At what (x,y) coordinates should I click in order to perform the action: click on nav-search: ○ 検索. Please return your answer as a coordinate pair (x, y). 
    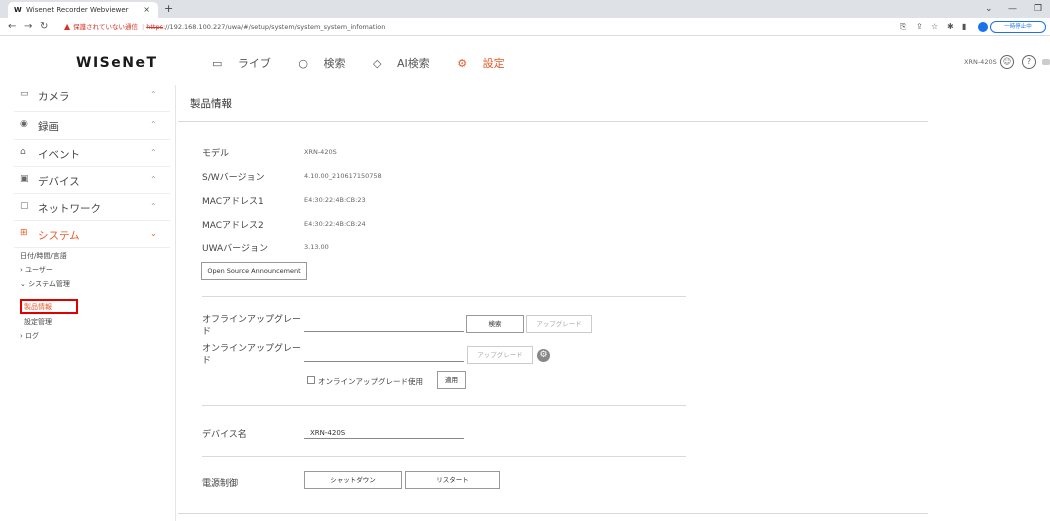
    Looking at the image, I should click on (327, 63).